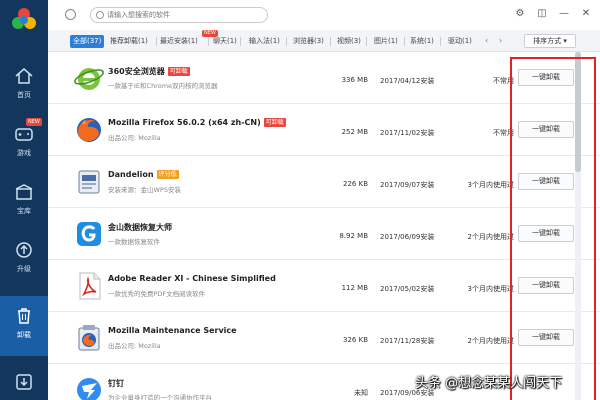 This screenshot has width=600, height=400. Describe the element at coordinates (24, 211) in the screenshot. I see `sidebar-item-label: 宝库` at that location.